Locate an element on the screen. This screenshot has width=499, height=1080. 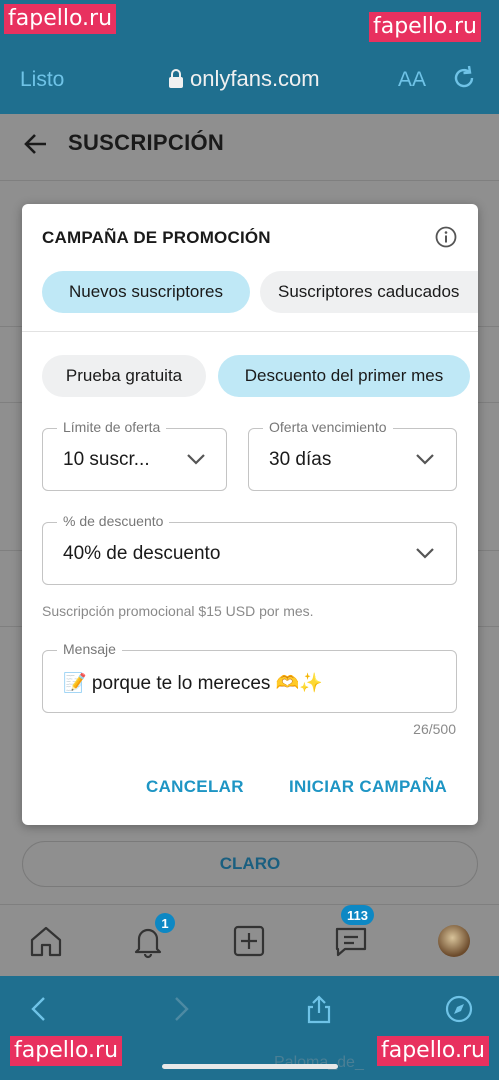
back-arrow-icon is located at coordinates (36, 144).